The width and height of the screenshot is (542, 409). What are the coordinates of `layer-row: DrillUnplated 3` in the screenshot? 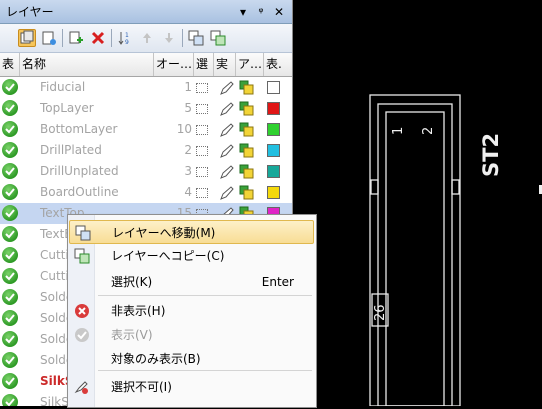 It's located at (146, 171).